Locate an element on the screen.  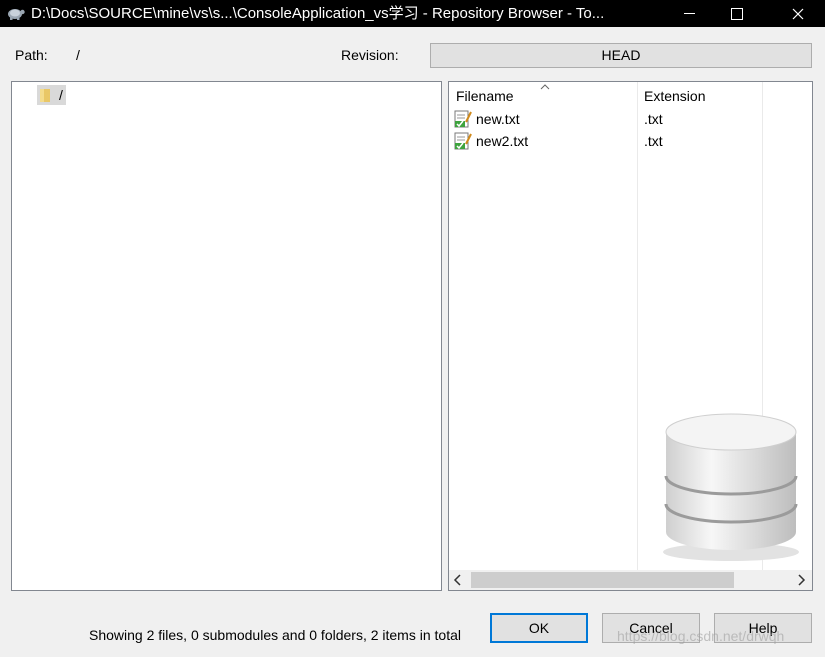
tortoise-icon is located at coordinates (16, 14).